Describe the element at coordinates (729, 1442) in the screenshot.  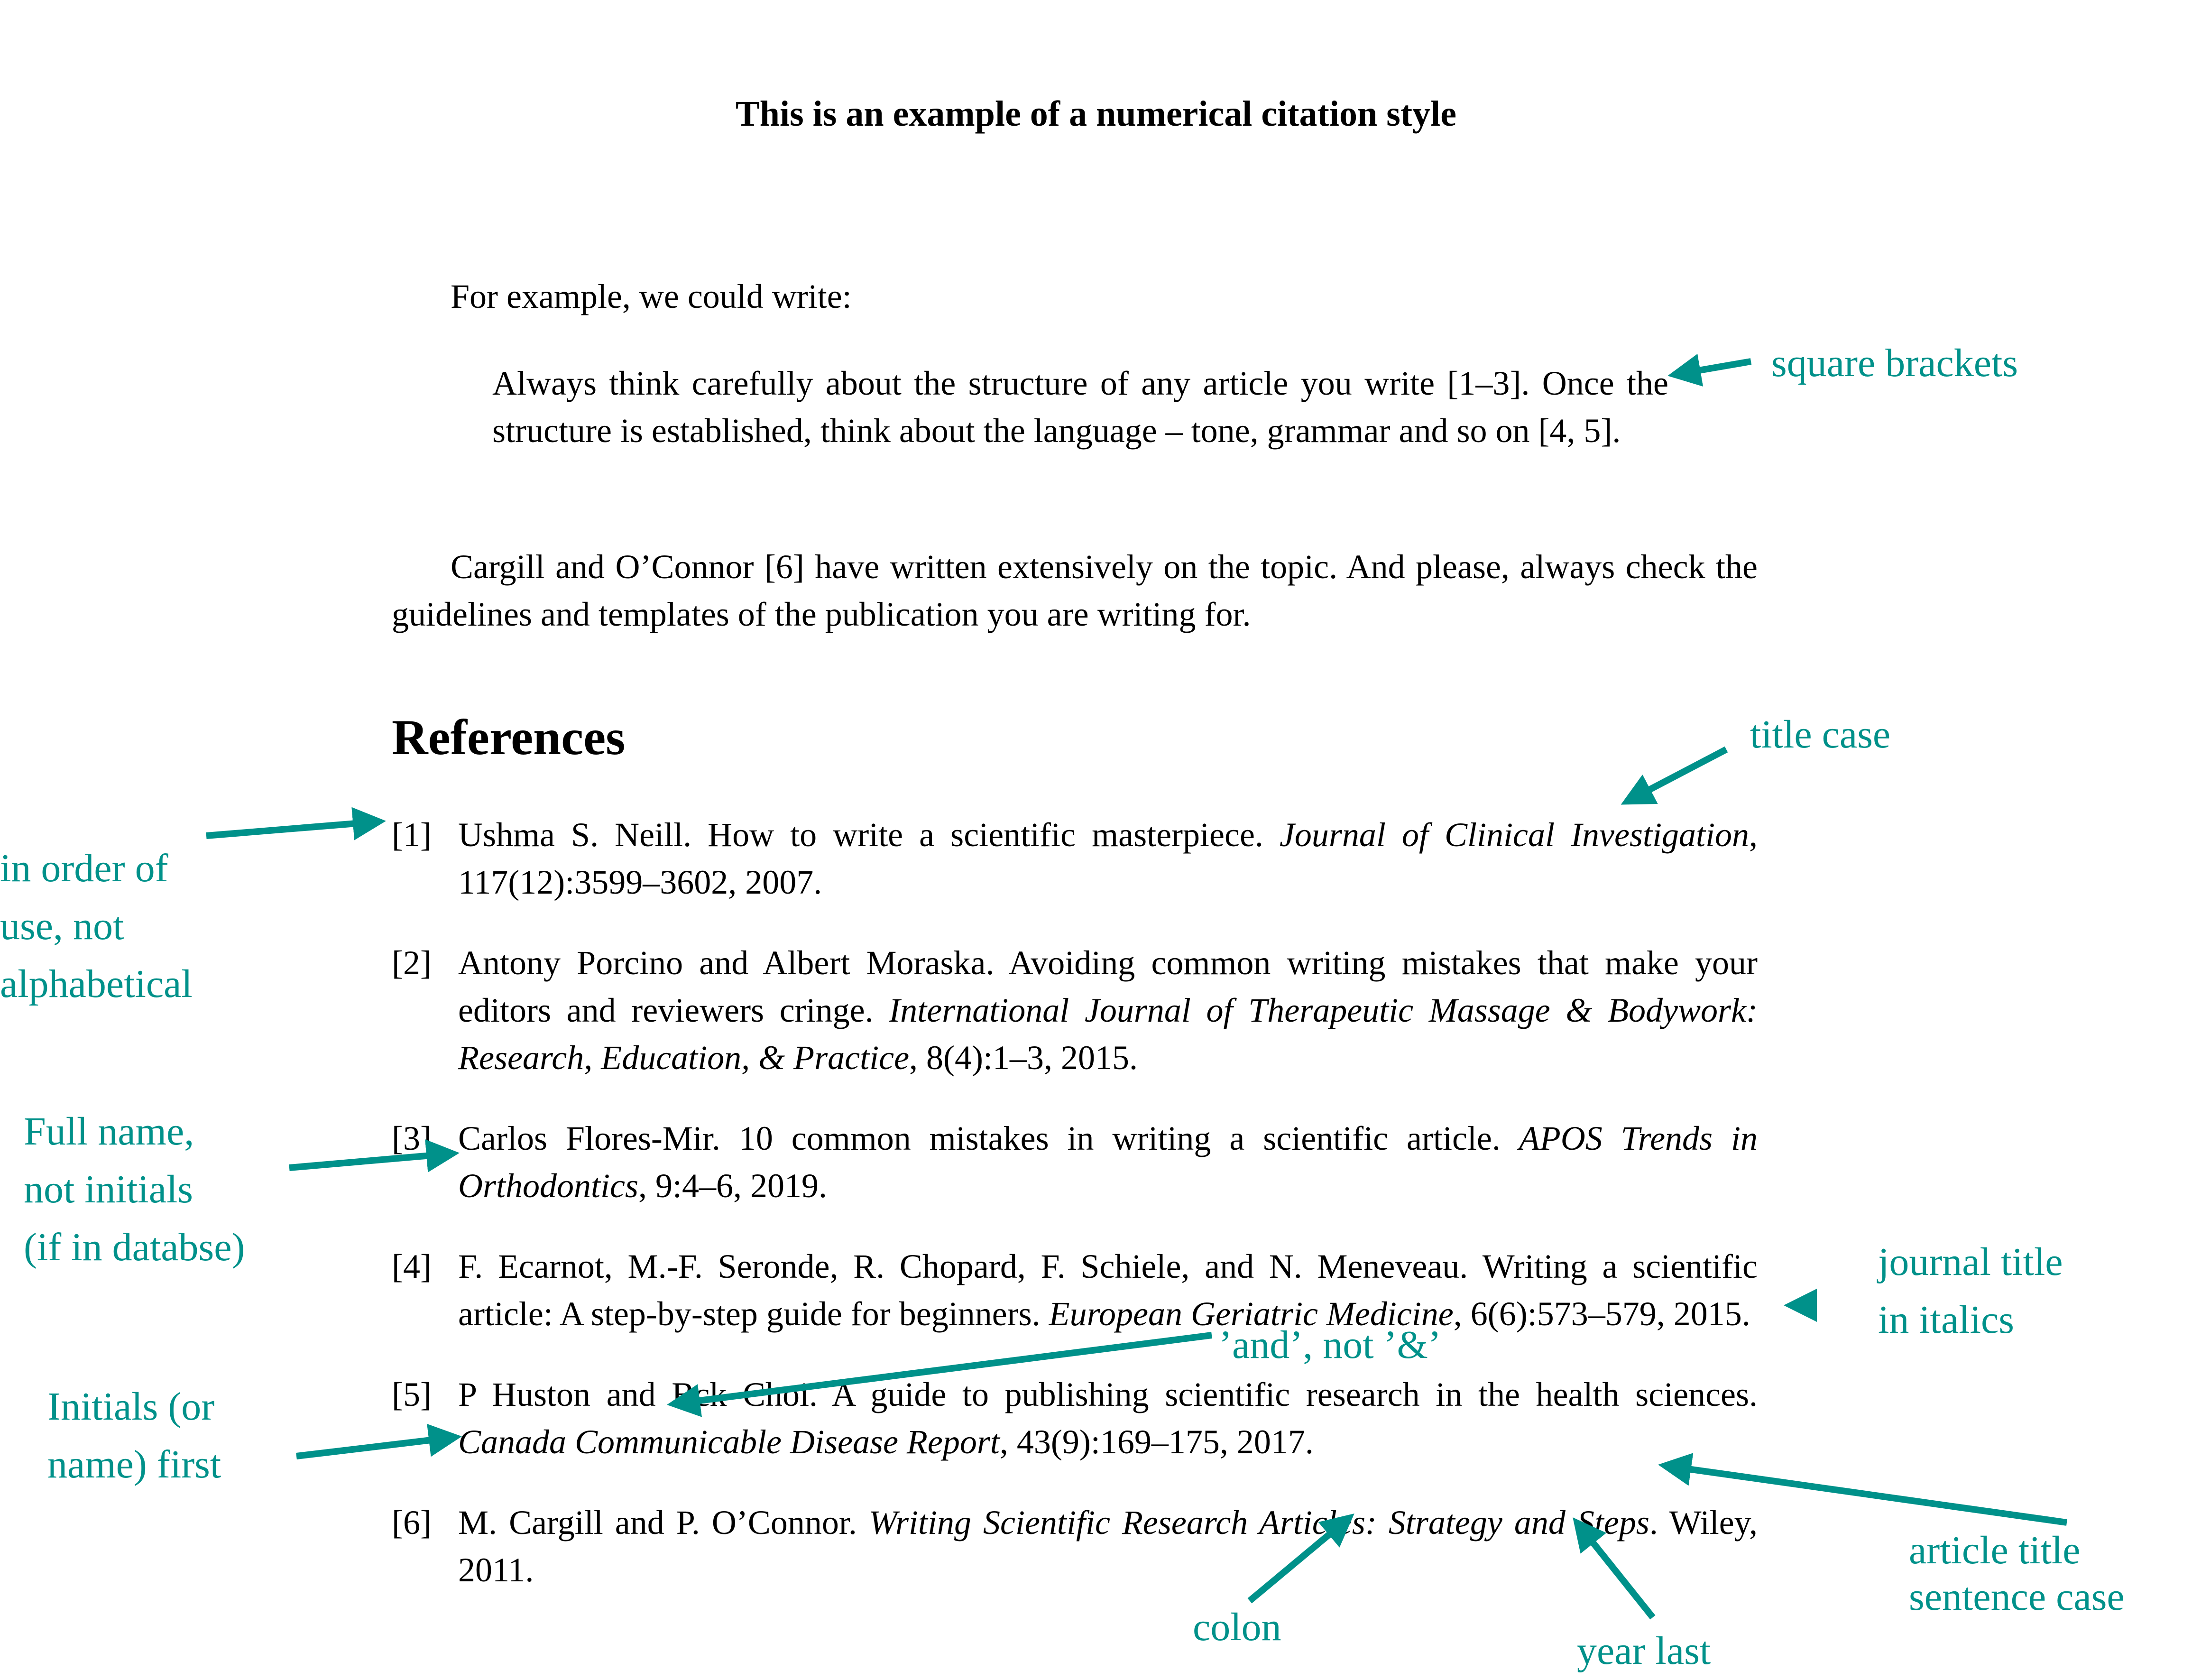
I see `reference-journal: Canada Communicable Disease Report` at that location.